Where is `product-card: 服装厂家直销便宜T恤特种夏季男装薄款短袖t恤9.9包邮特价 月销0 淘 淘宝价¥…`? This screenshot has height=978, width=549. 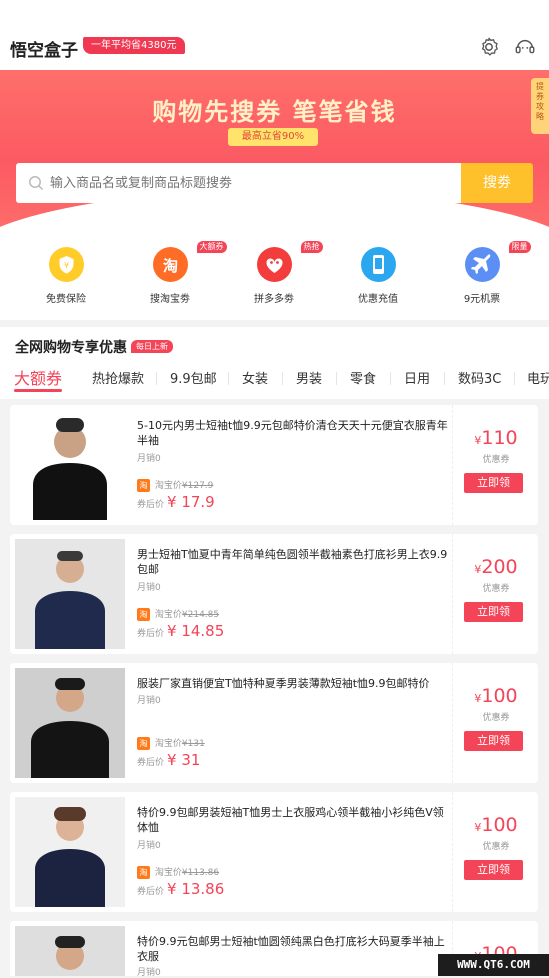
product-card: 服装厂家直销便宜T恤特种夏季男装薄款短袖t恤9.9包邮特价 月销0 淘 淘宝价¥… is located at coordinates (274, 723).